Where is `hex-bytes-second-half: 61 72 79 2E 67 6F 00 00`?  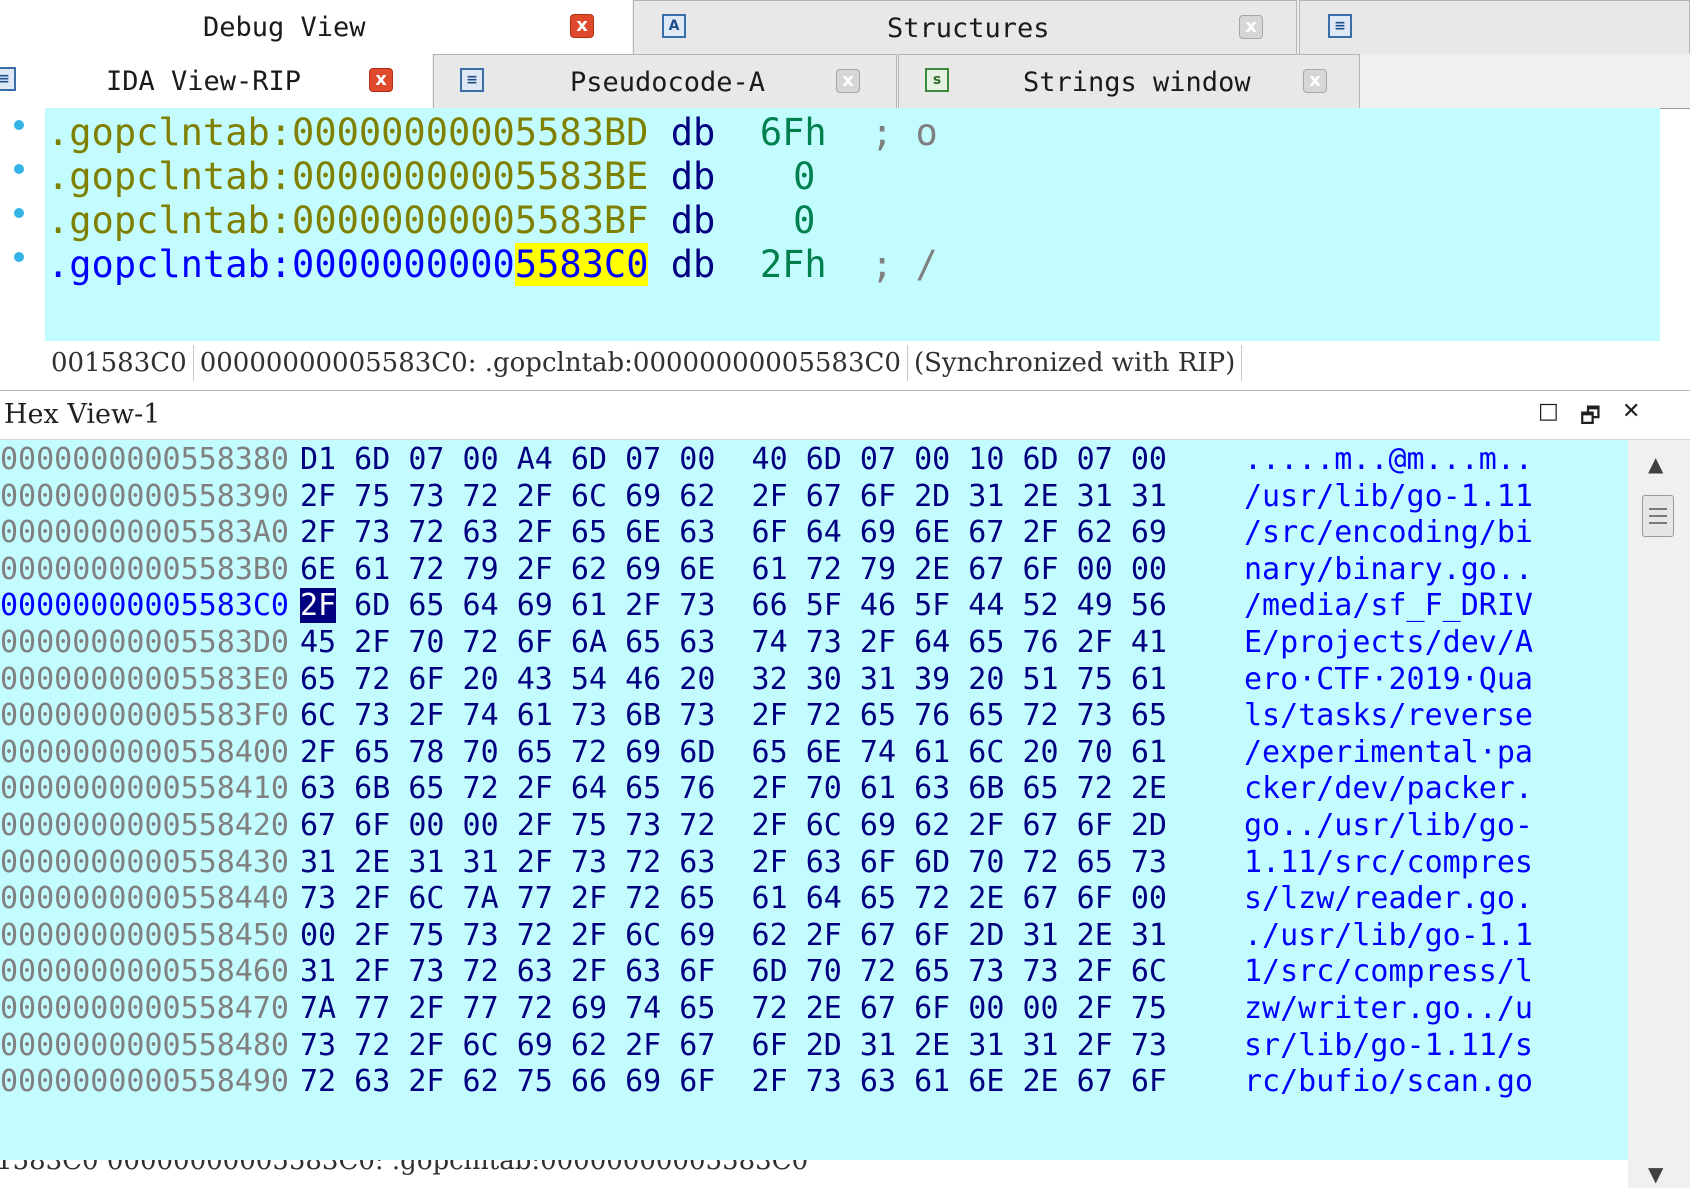
hex-bytes-second-half: 61 72 79 2E 67 6F 00 00 is located at coordinates (959, 569).